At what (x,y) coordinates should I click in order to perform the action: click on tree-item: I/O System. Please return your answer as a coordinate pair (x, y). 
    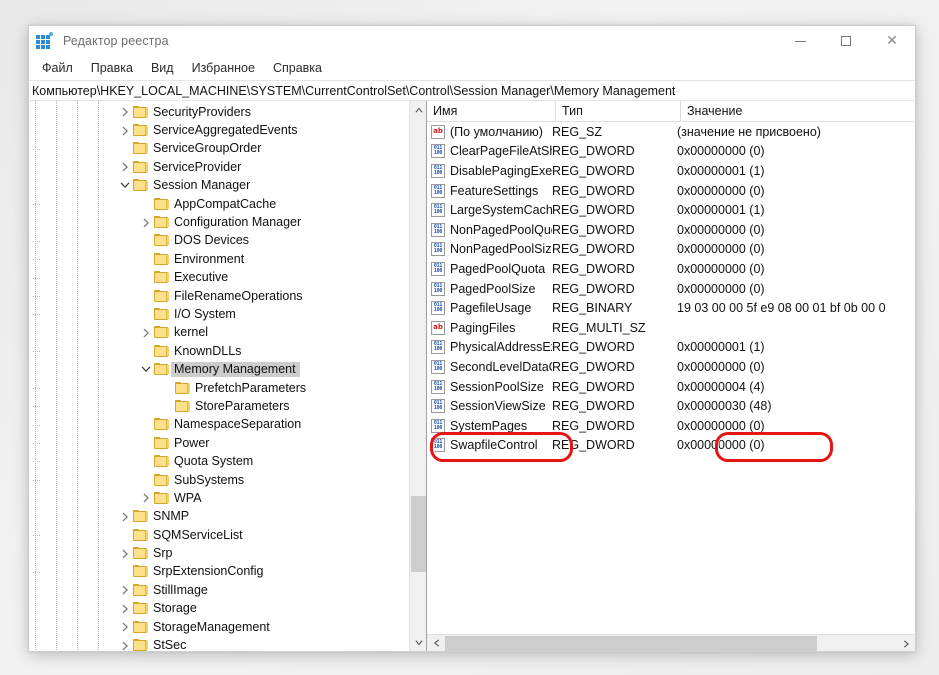
    Looking at the image, I should click on (227, 314).